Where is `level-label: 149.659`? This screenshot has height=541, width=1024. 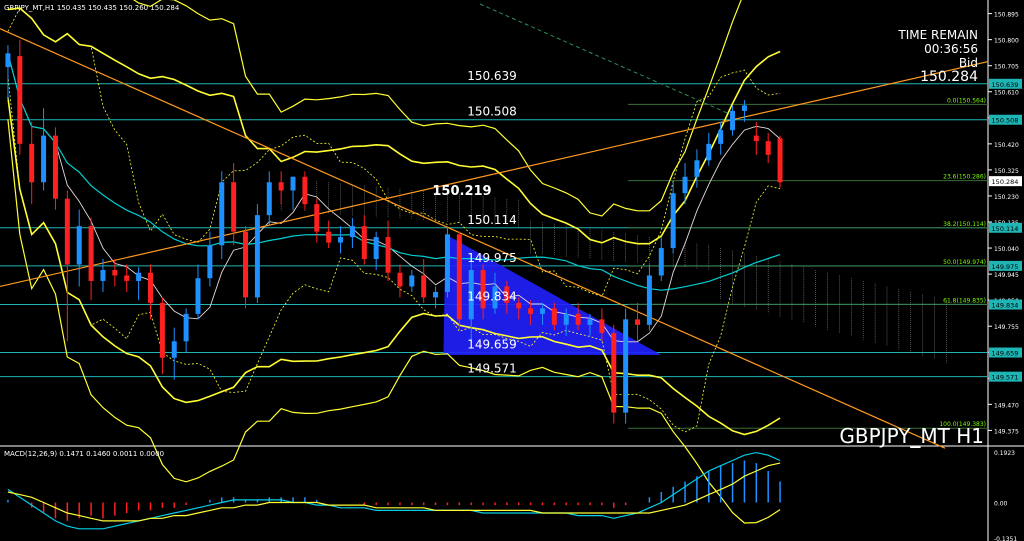 level-label: 149.659 is located at coordinates (492, 345).